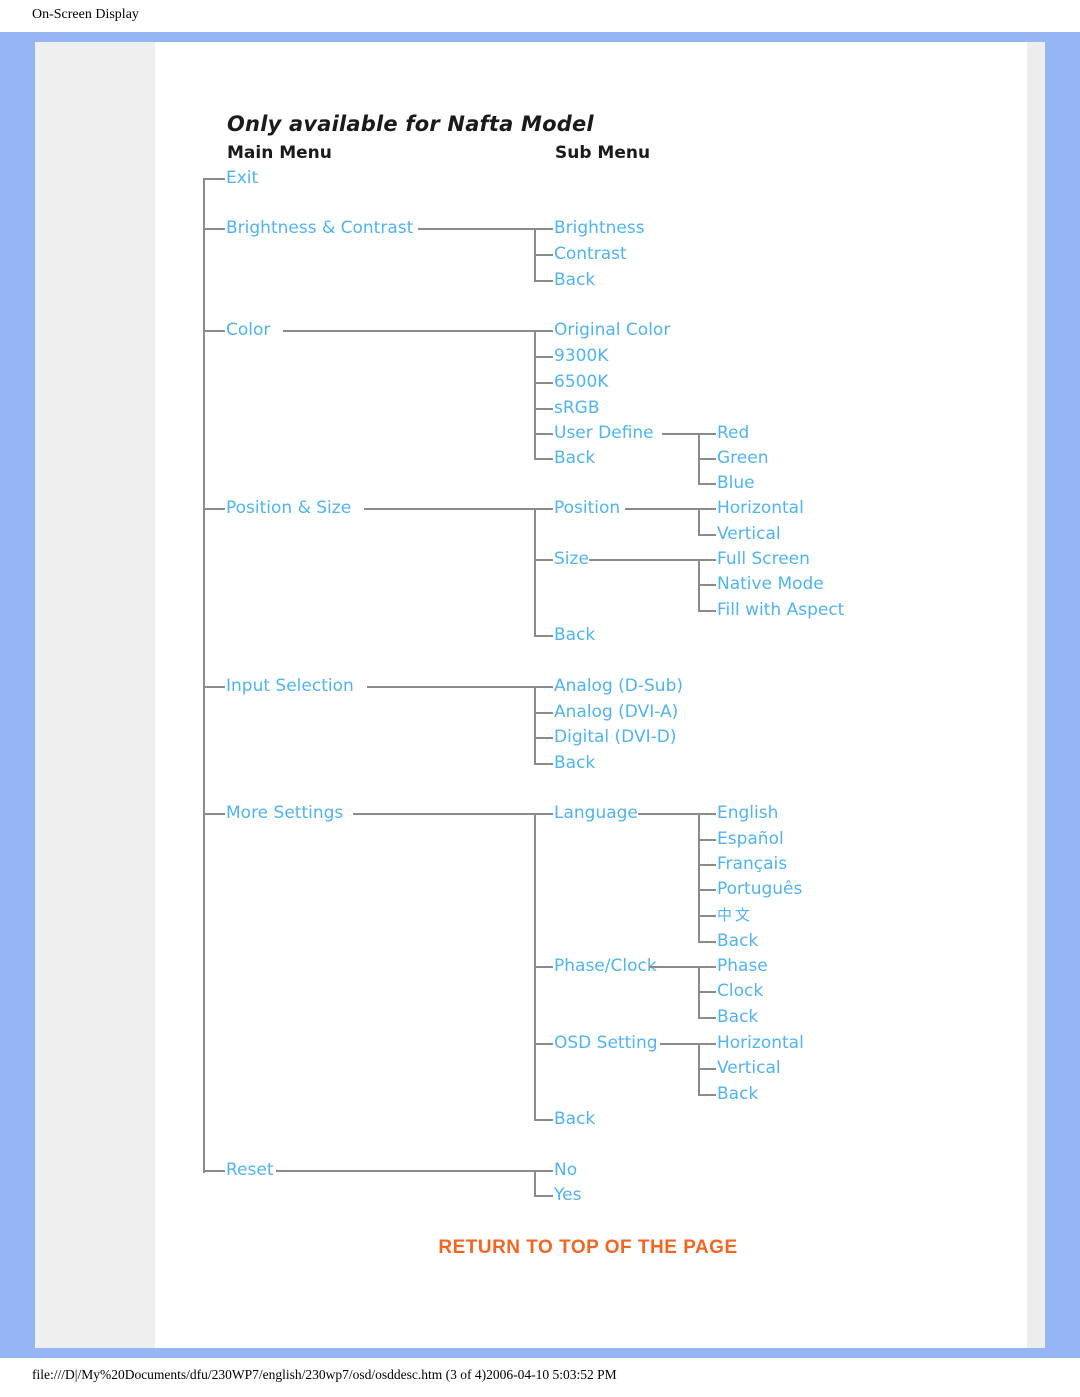 This screenshot has height=1397, width=1080. I want to click on page-header: On-Screen Display, so click(540, 16).